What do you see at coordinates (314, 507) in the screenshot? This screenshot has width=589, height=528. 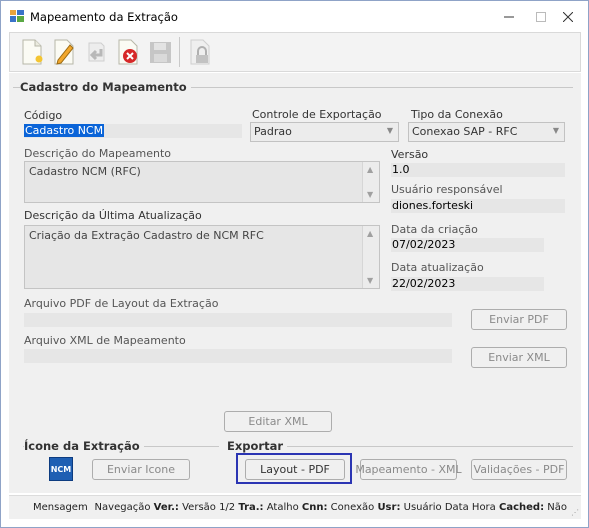 I see `status-cnn-label: Cnn:` at bounding box center [314, 507].